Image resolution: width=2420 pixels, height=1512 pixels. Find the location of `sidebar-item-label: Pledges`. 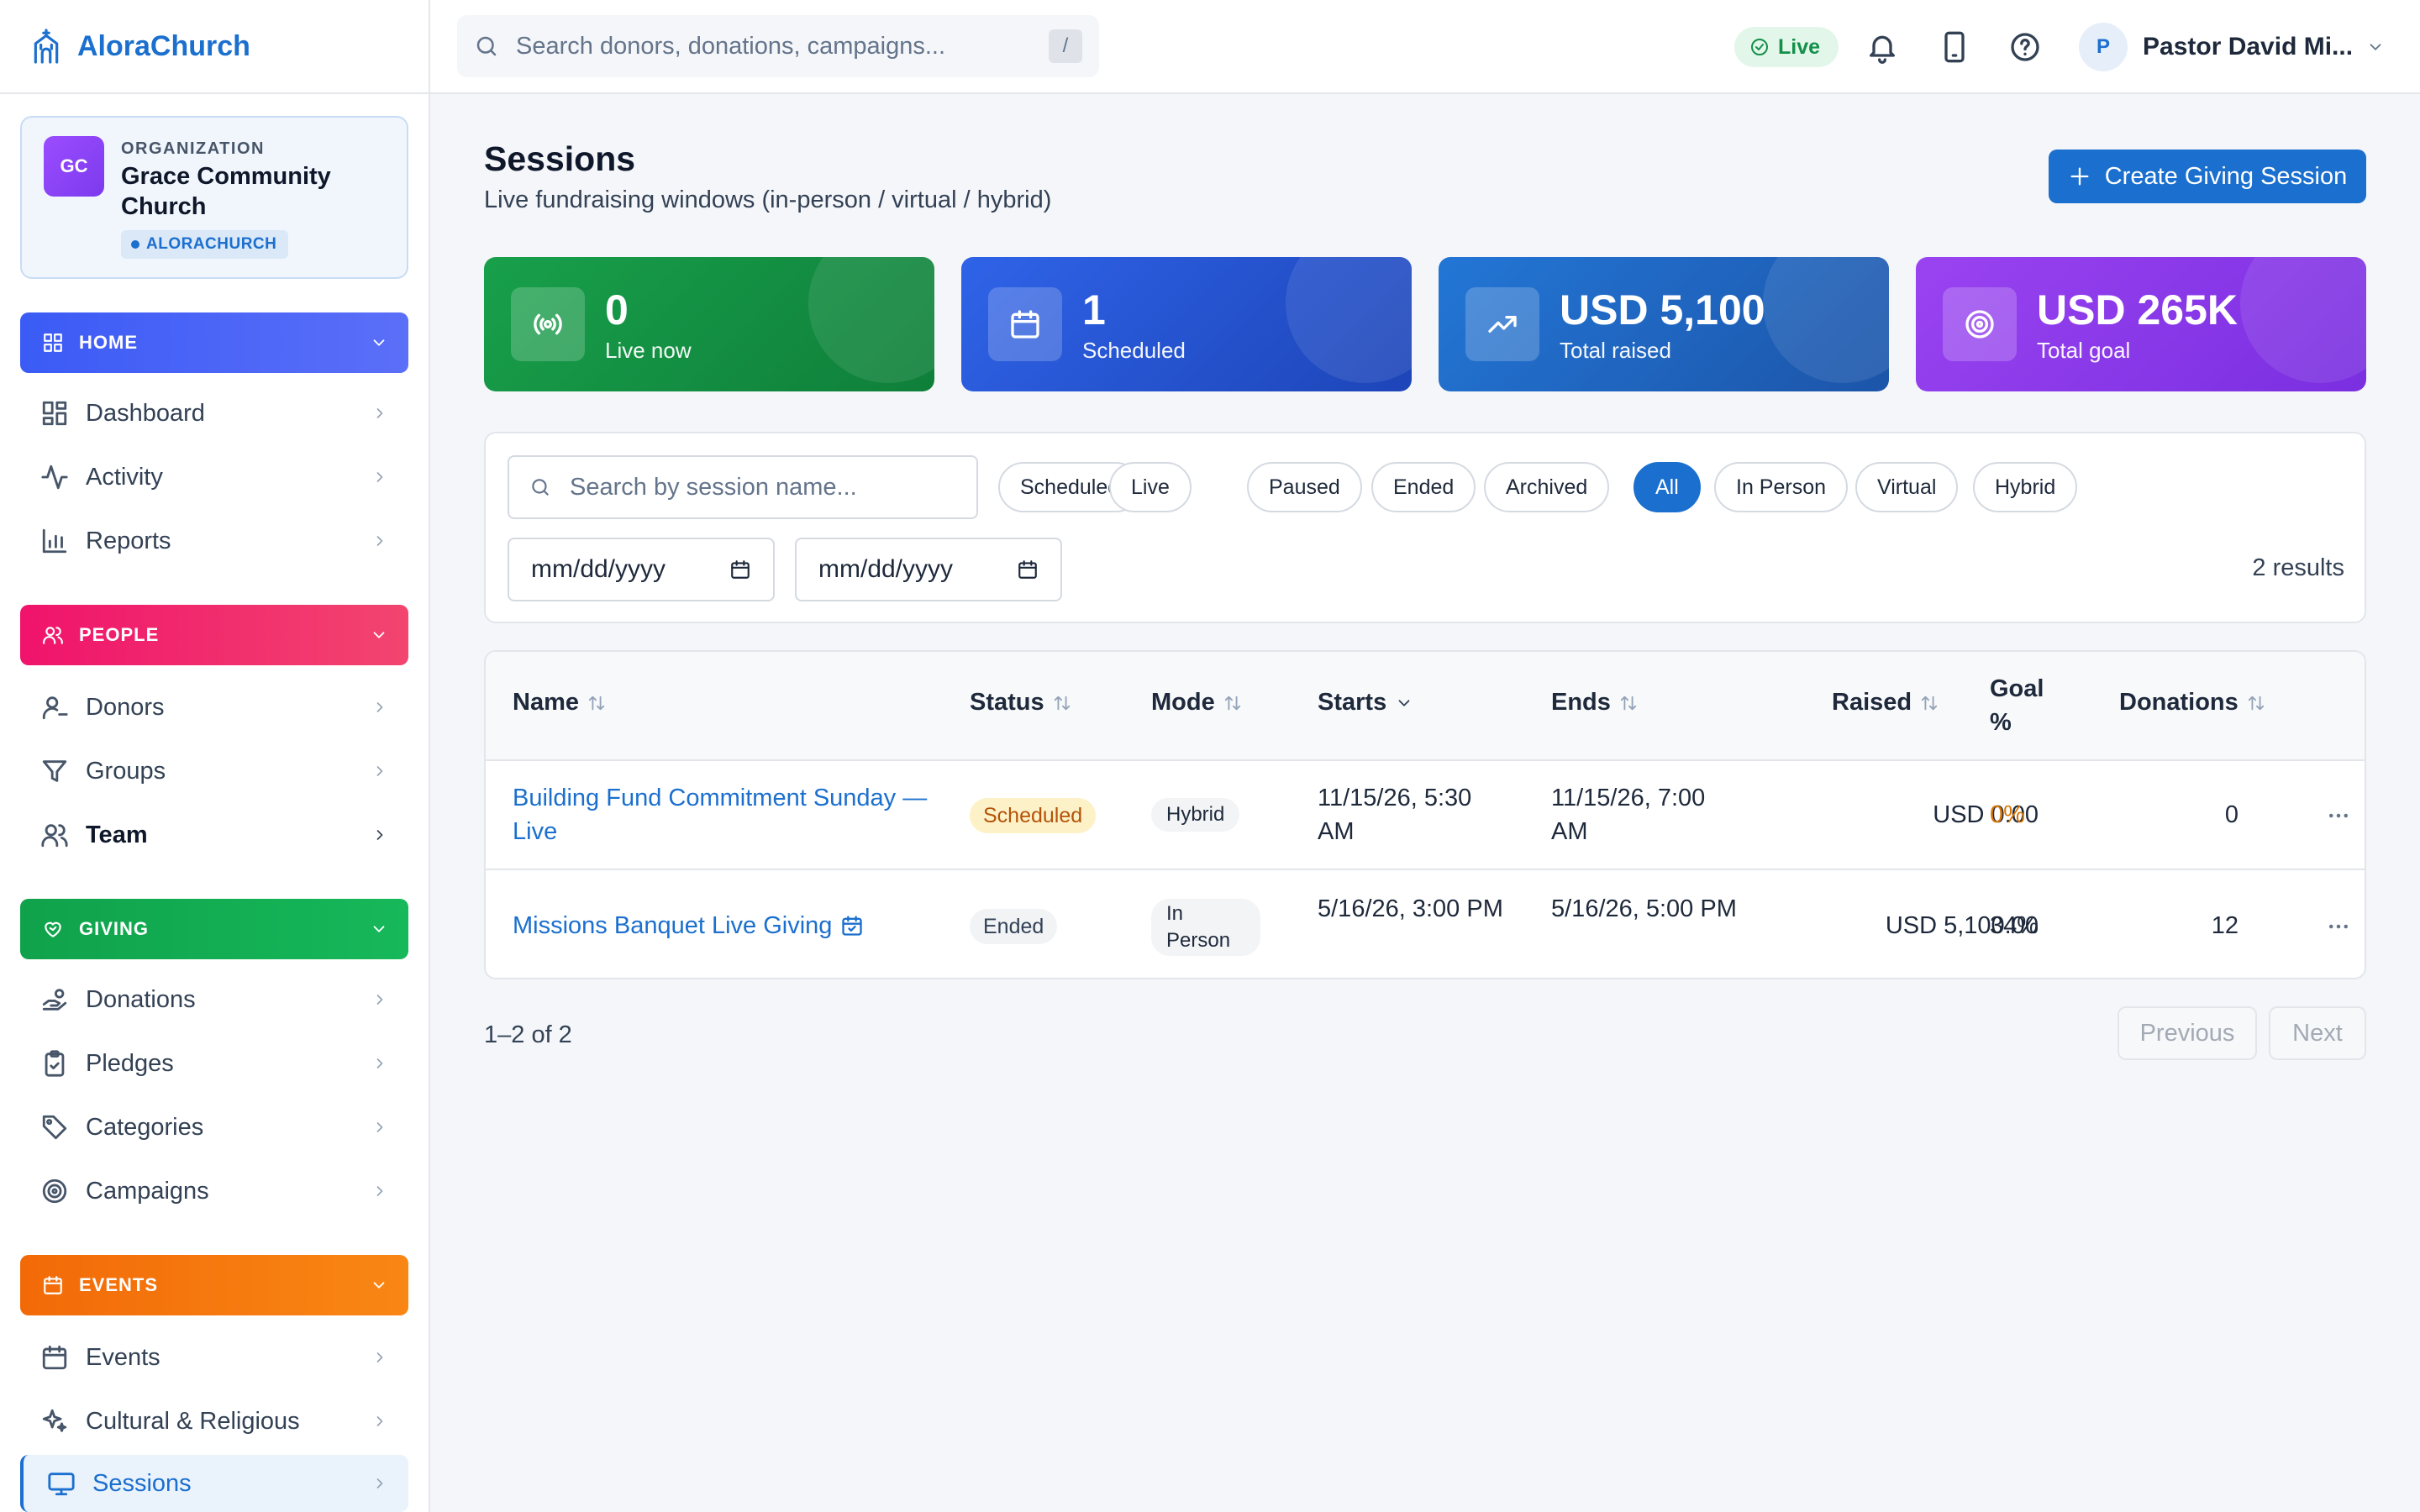

sidebar-item-label: Pledges is located at coordinates (130, 1063).